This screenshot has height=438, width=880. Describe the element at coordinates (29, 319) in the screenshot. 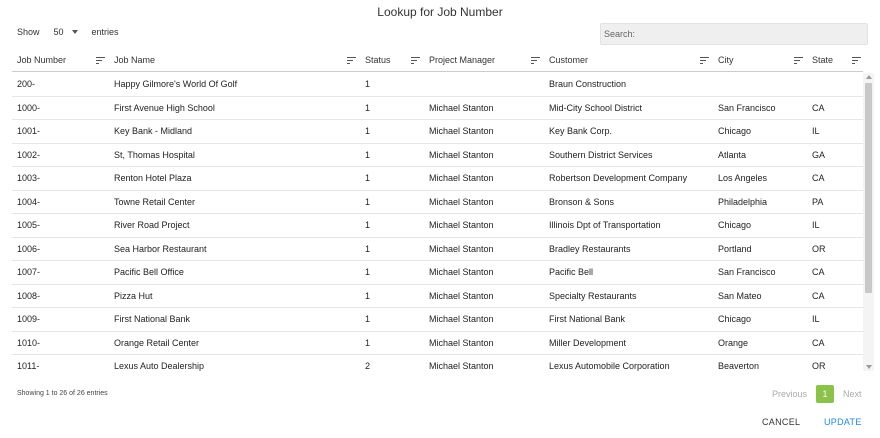

I see `cell-job-number: 1009-` at that location.